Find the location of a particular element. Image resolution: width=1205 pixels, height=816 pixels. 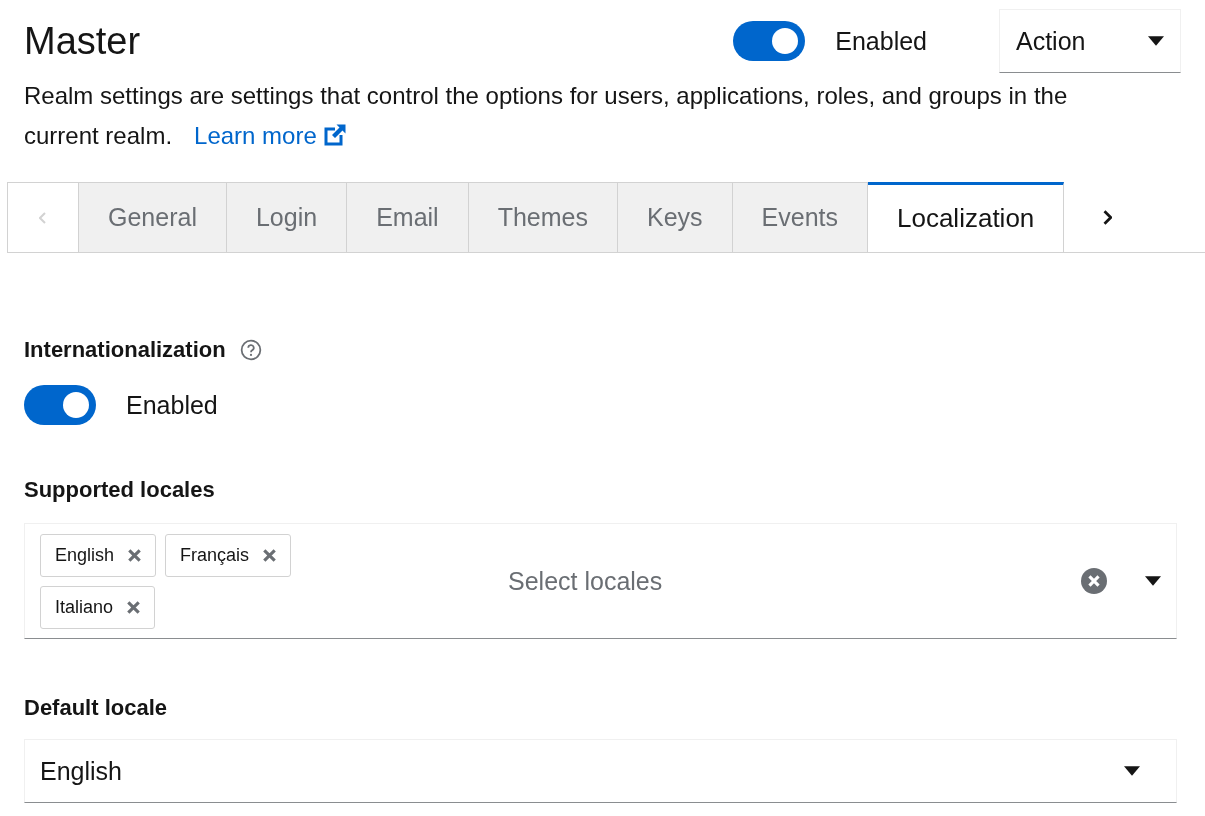

clear-button is located at coordinates (1094, 581).